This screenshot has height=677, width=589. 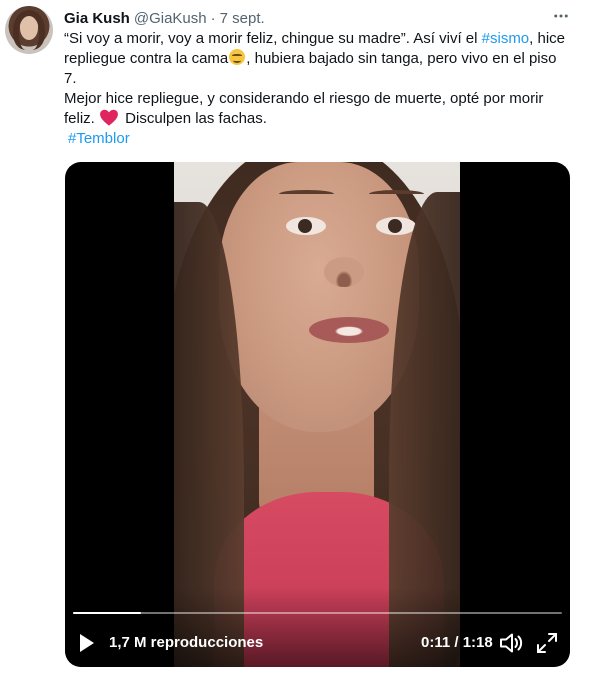 What do you see at coordinates (70, 78) in the screenshot?
I see `tweet-text-line: 7.` at bounding box center [70, 78].